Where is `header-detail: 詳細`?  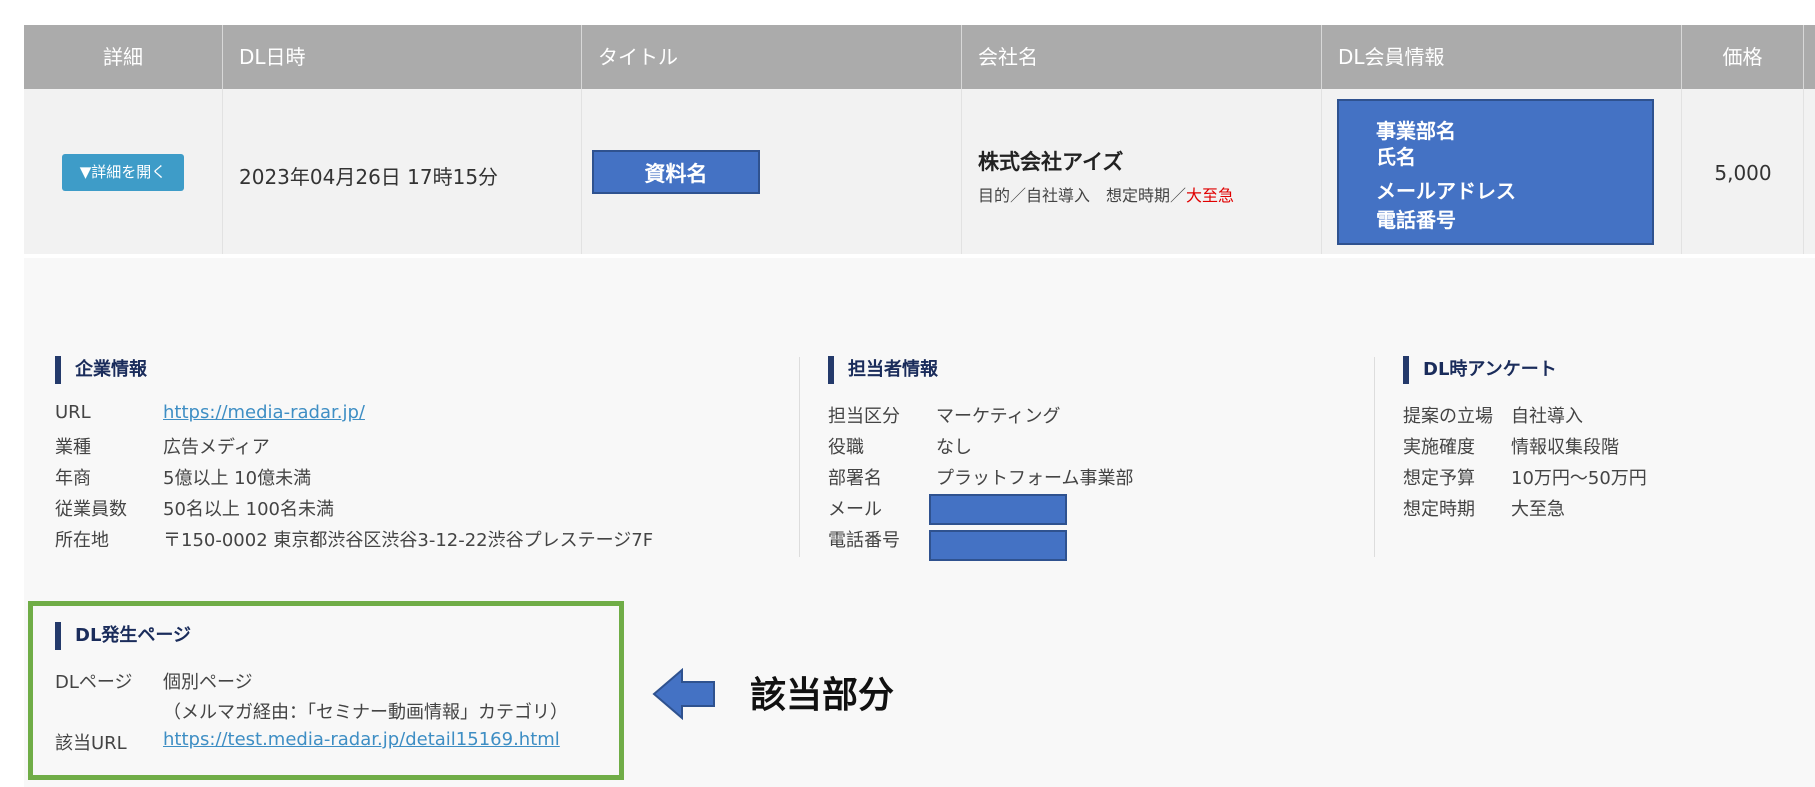
header-detail: 詳細 is located at coordinates (123, 57).